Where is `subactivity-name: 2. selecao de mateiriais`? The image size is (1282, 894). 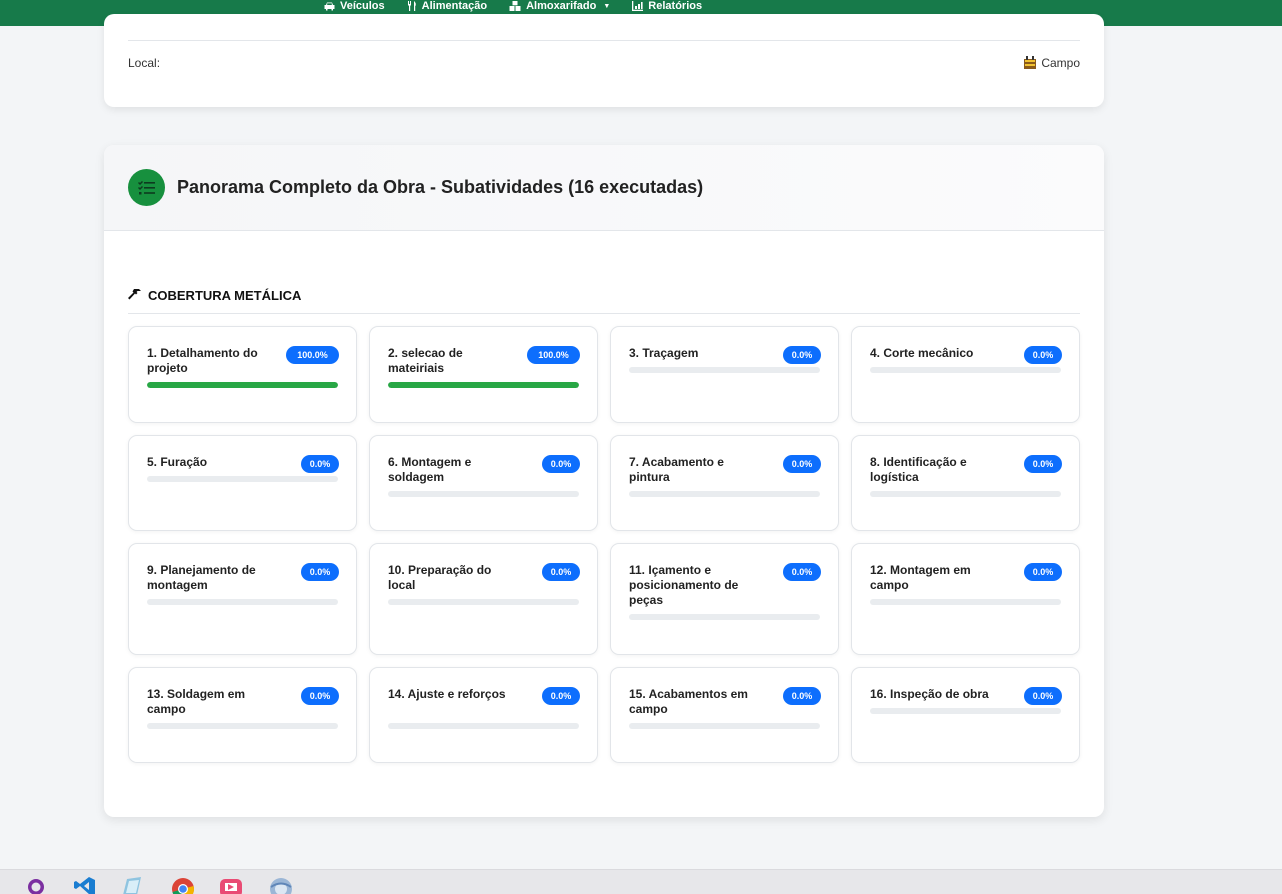
subactivity-name: 2. selecao de mateiriais is located at coordinates (425, 360).